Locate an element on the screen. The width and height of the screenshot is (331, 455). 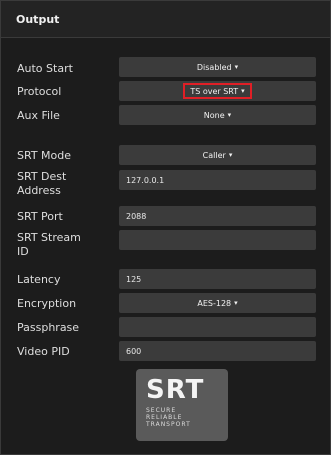
aux-file-value: None is located at coordinates (214, 115).